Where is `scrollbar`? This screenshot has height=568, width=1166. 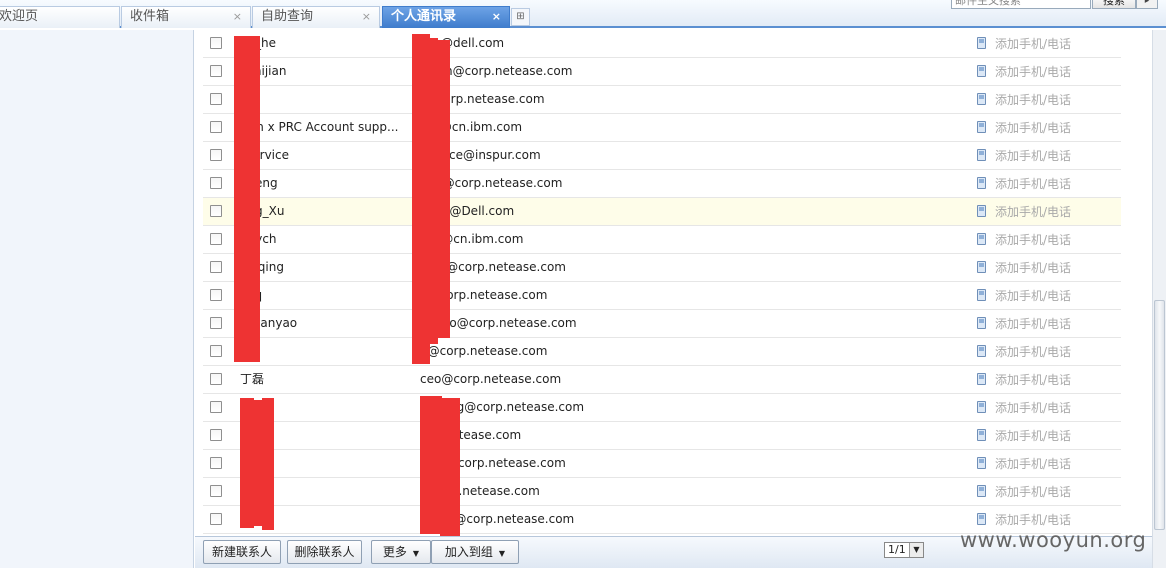
scrollbar is located at coordinates (1159, 299).